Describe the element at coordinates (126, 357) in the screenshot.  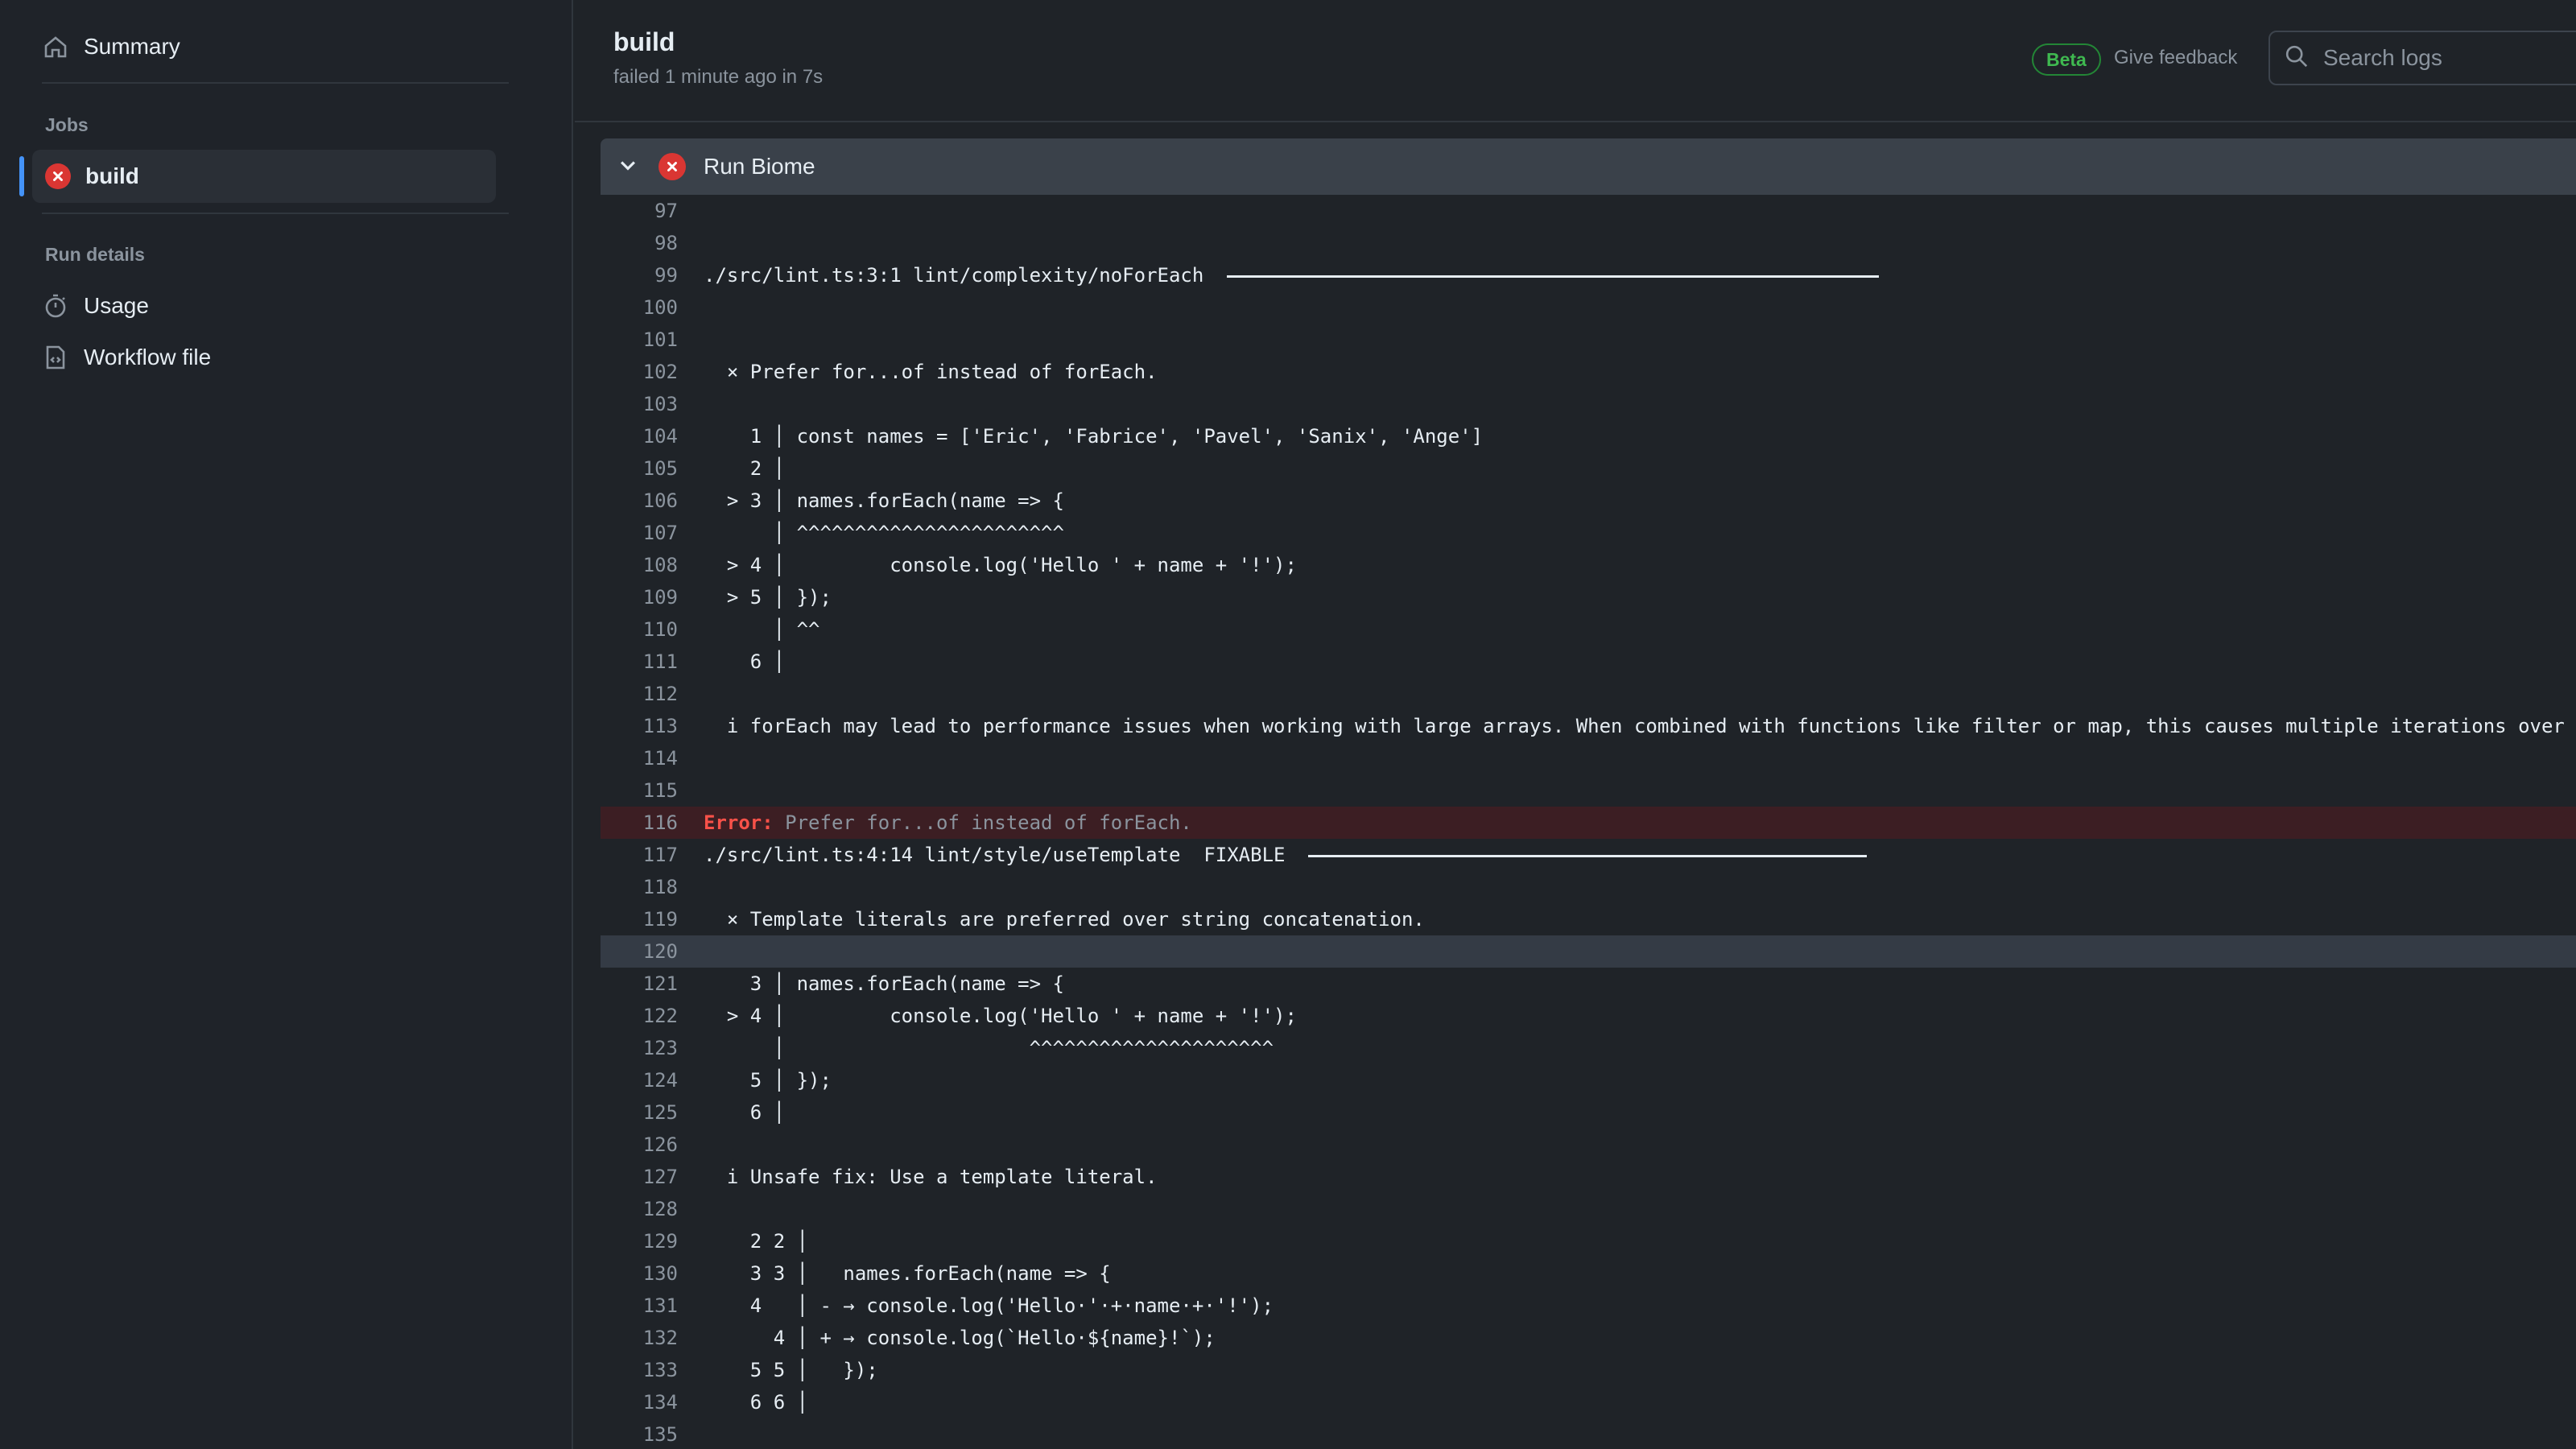
I see `sidebar-item-workflow-file: Workflow file` at that location.